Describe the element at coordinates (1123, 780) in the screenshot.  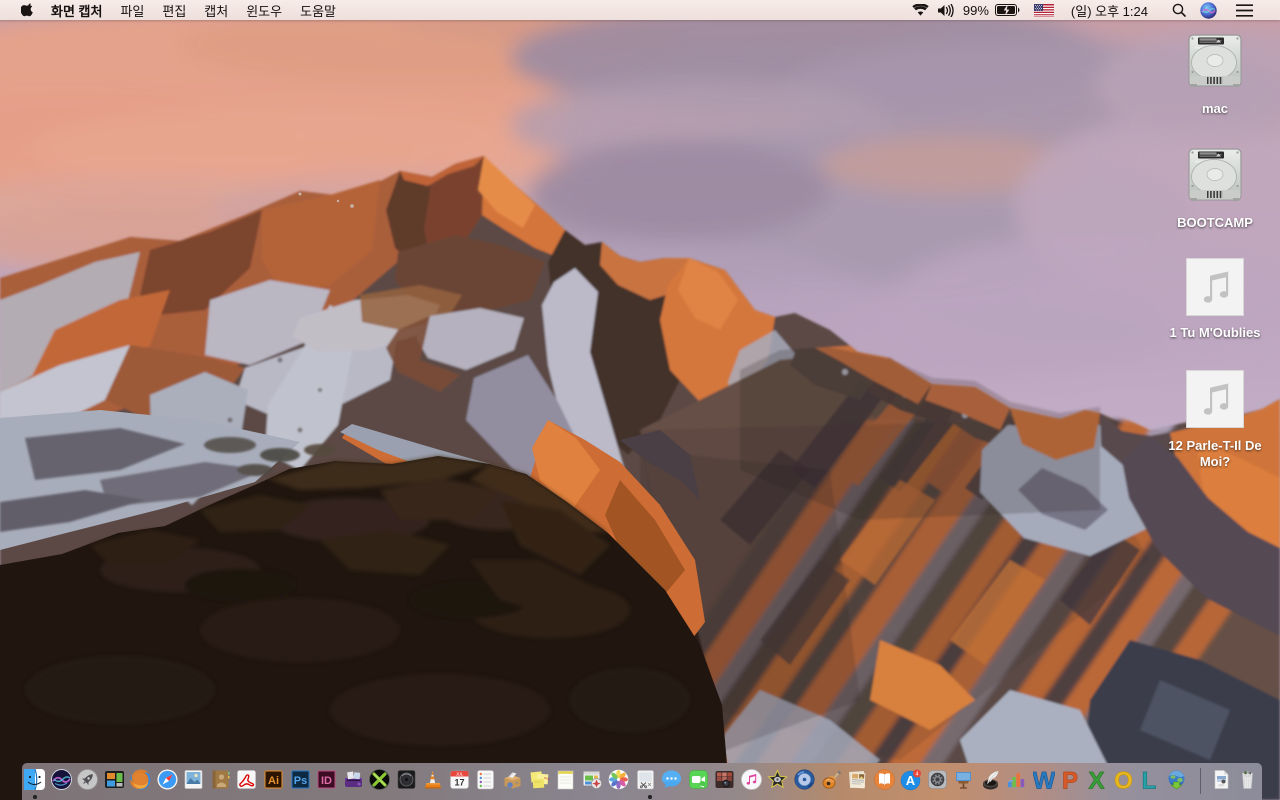
I see `svg-text: O` at that location.